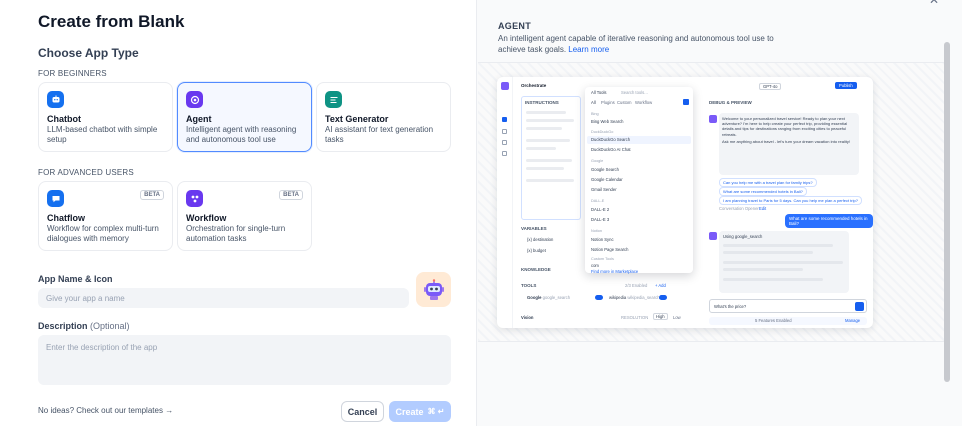 This screenshot has height=426, width=962. What do you see at coordinates (600, 209) in the screenshot?
I see `mock-tool: DALL-E 2` at bounding box center [600, 209].